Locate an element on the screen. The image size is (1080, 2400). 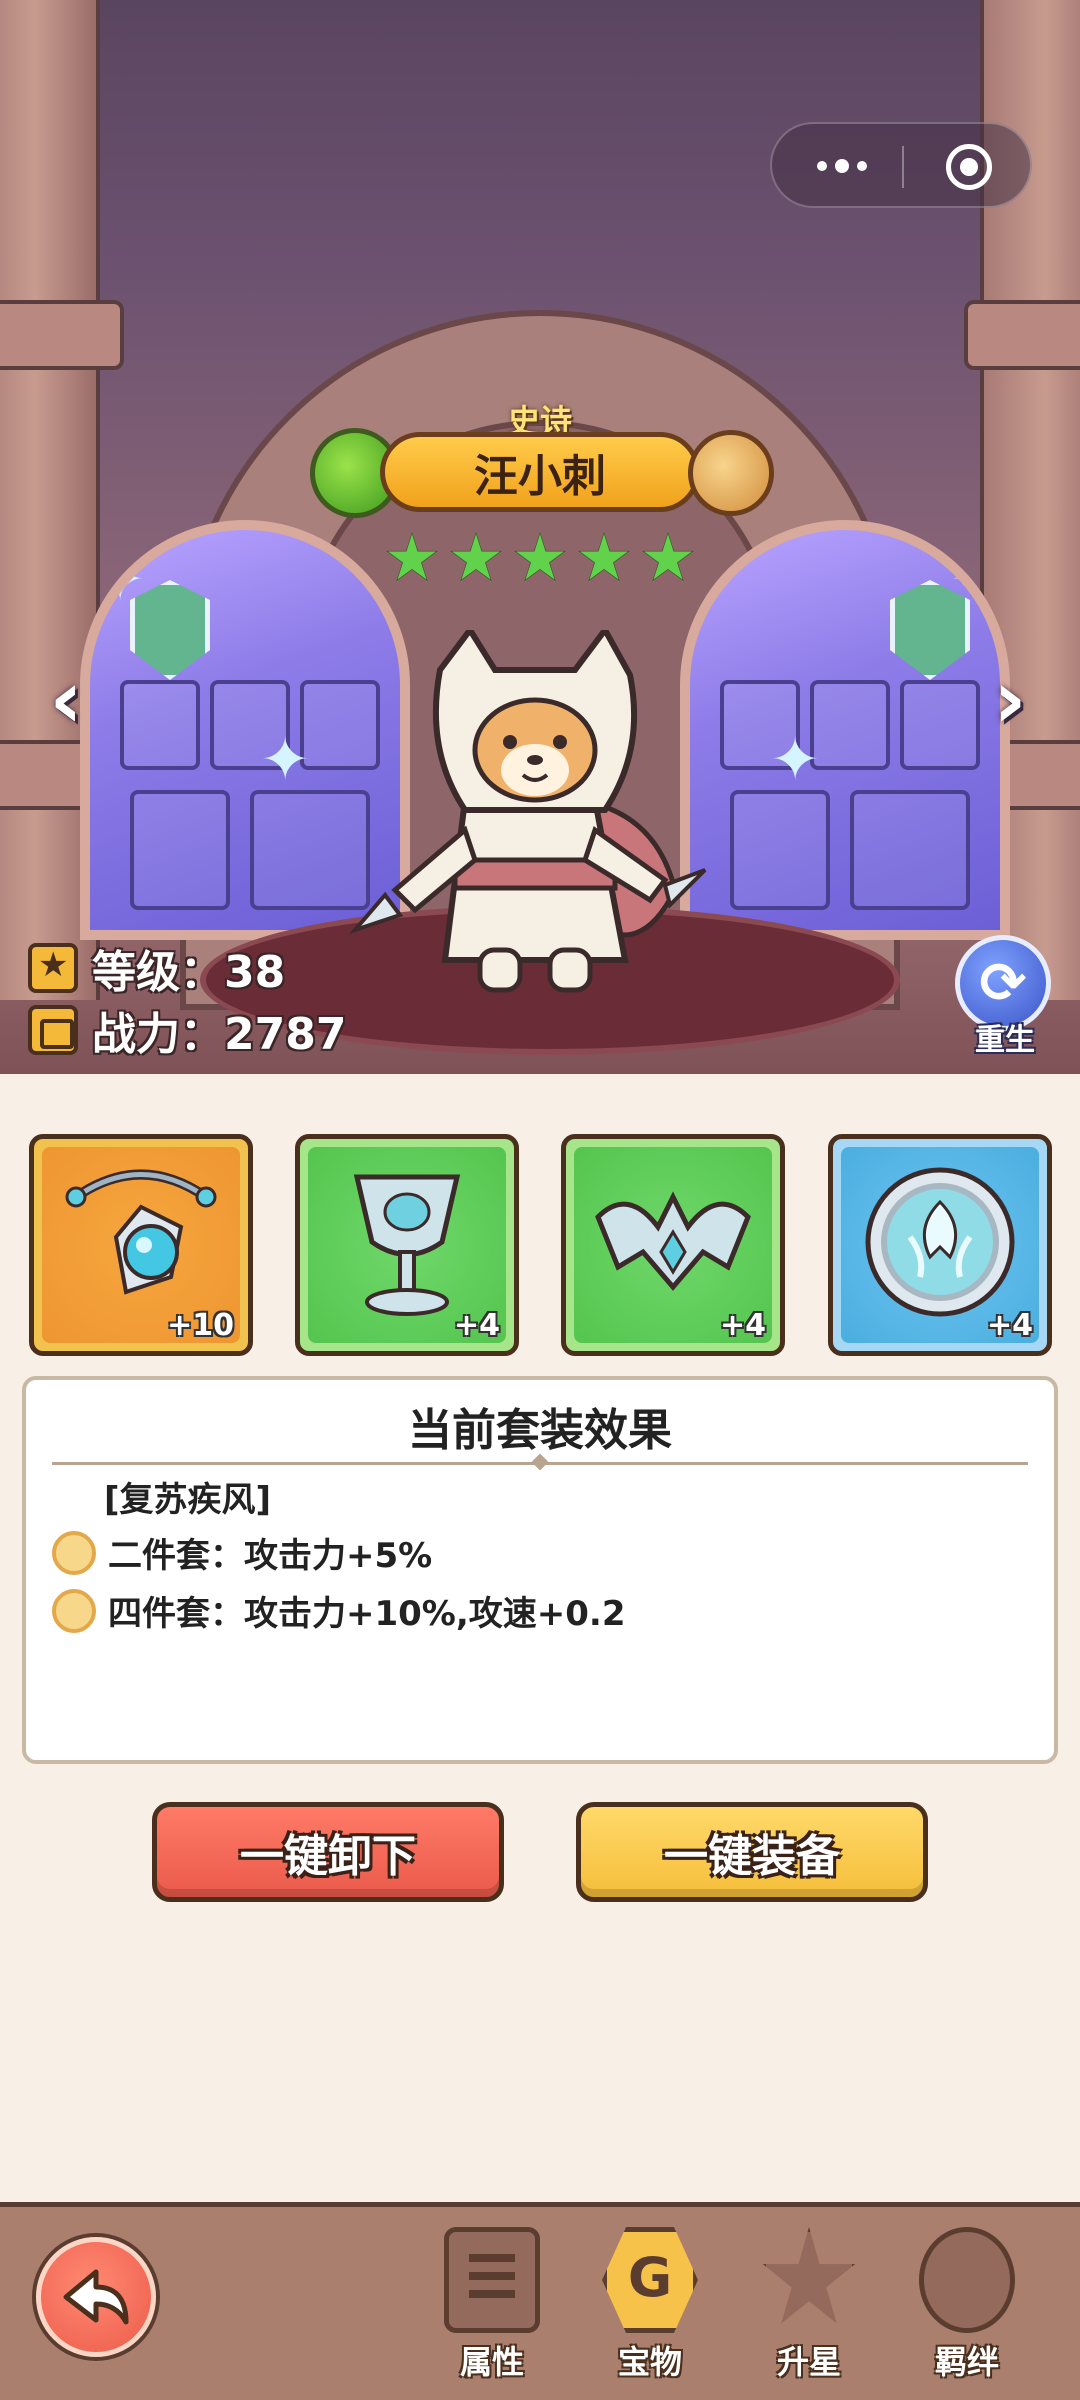
share-icon is located at coordinates (731, 473).